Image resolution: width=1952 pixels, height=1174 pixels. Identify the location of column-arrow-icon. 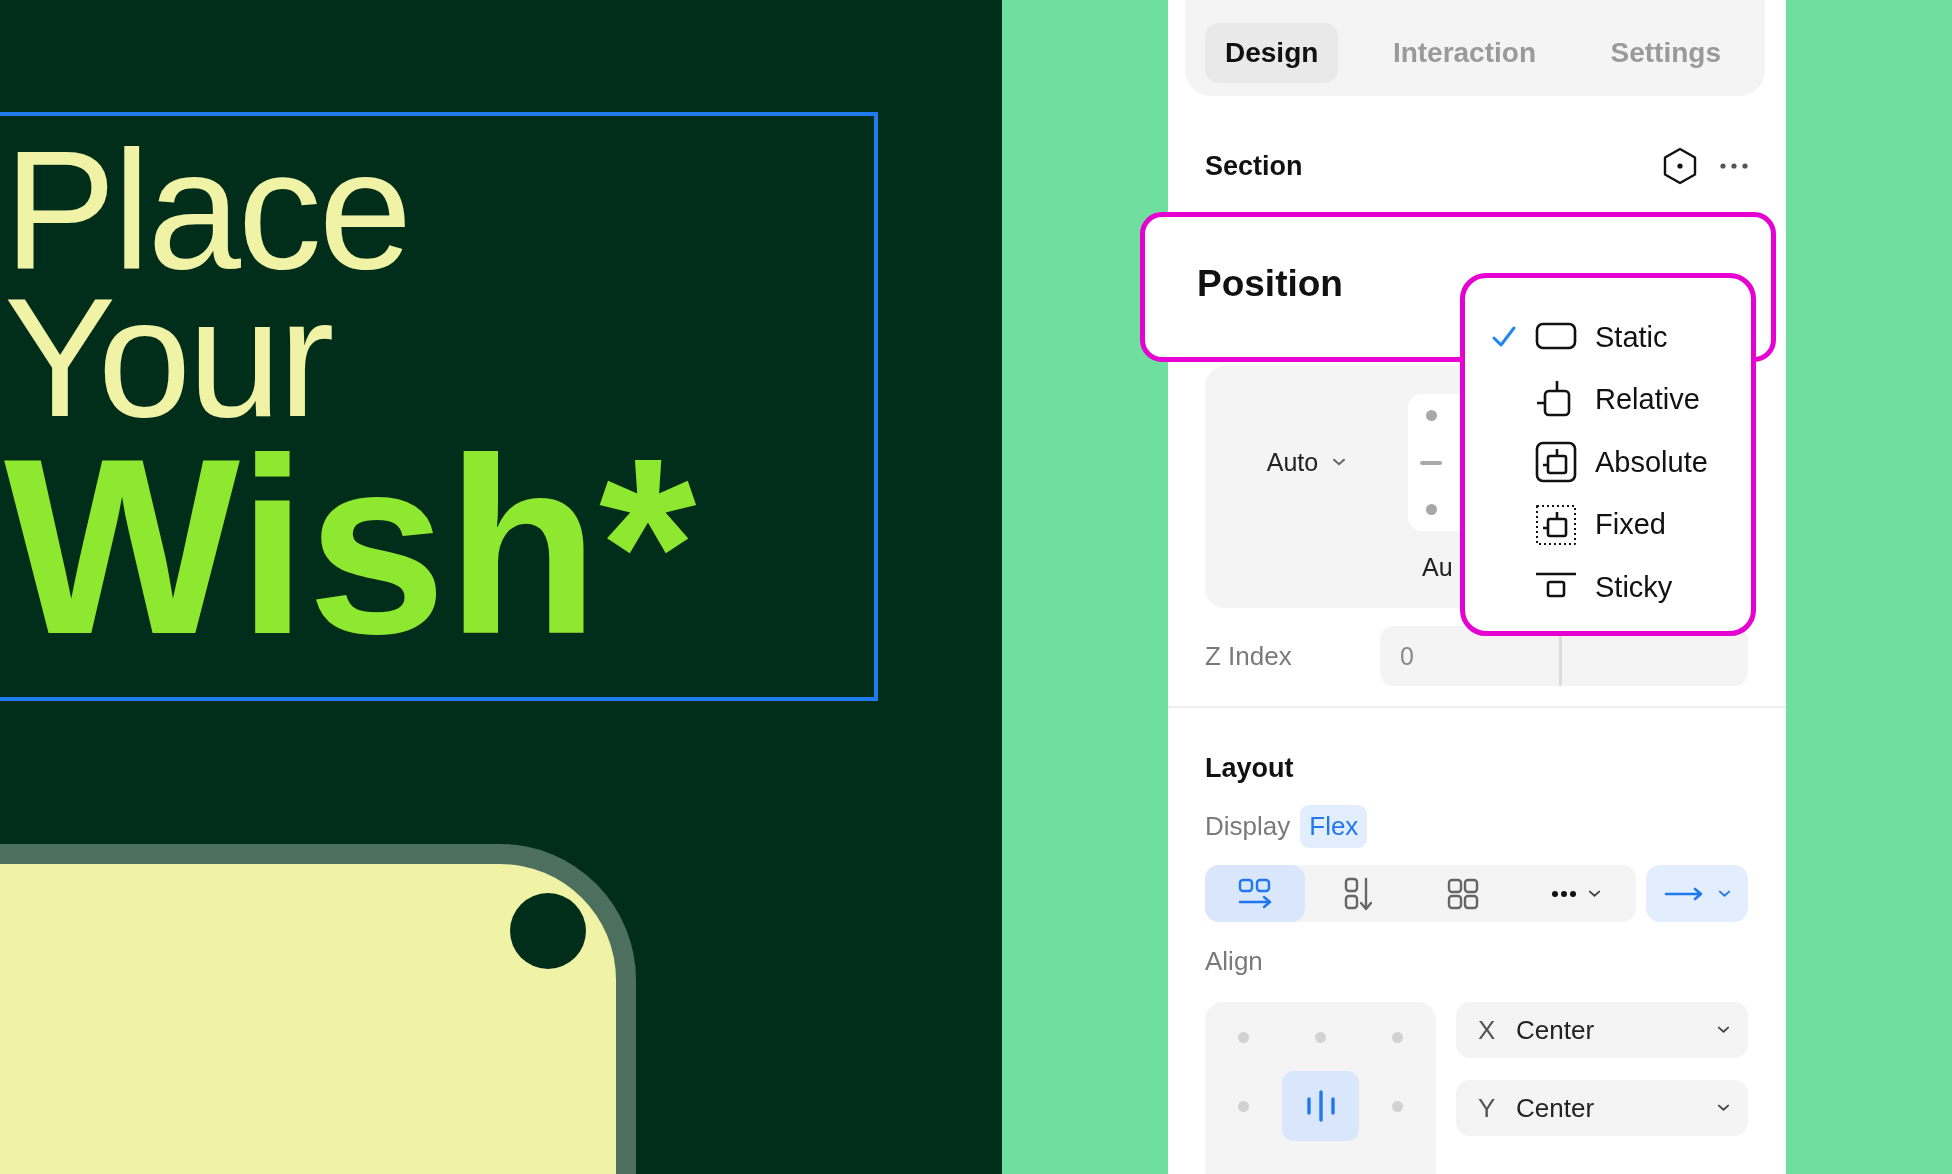
(1359, 893).